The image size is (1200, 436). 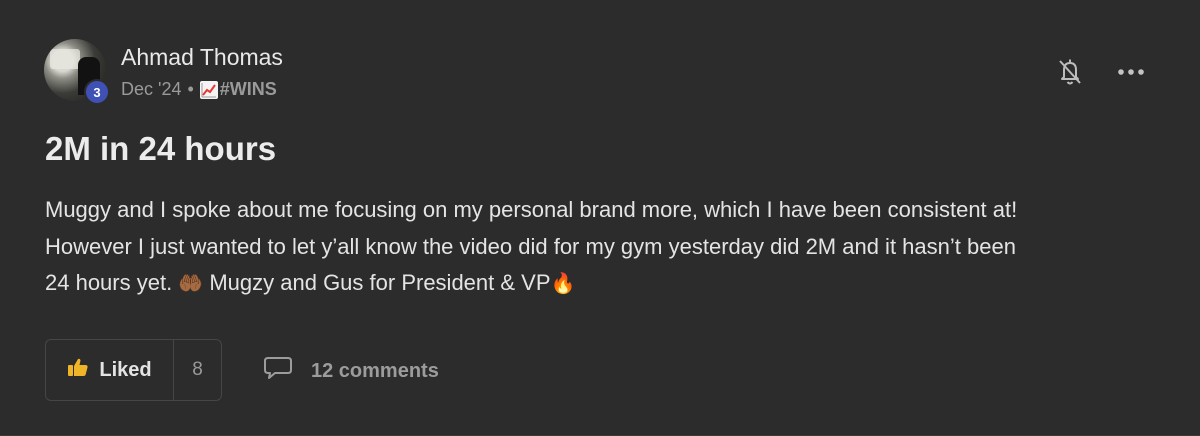 What do you see at coordinates (202, 57) in the screenshot?
I see `author-name: Ahmad Thomas` at bounding box center [202, 57].